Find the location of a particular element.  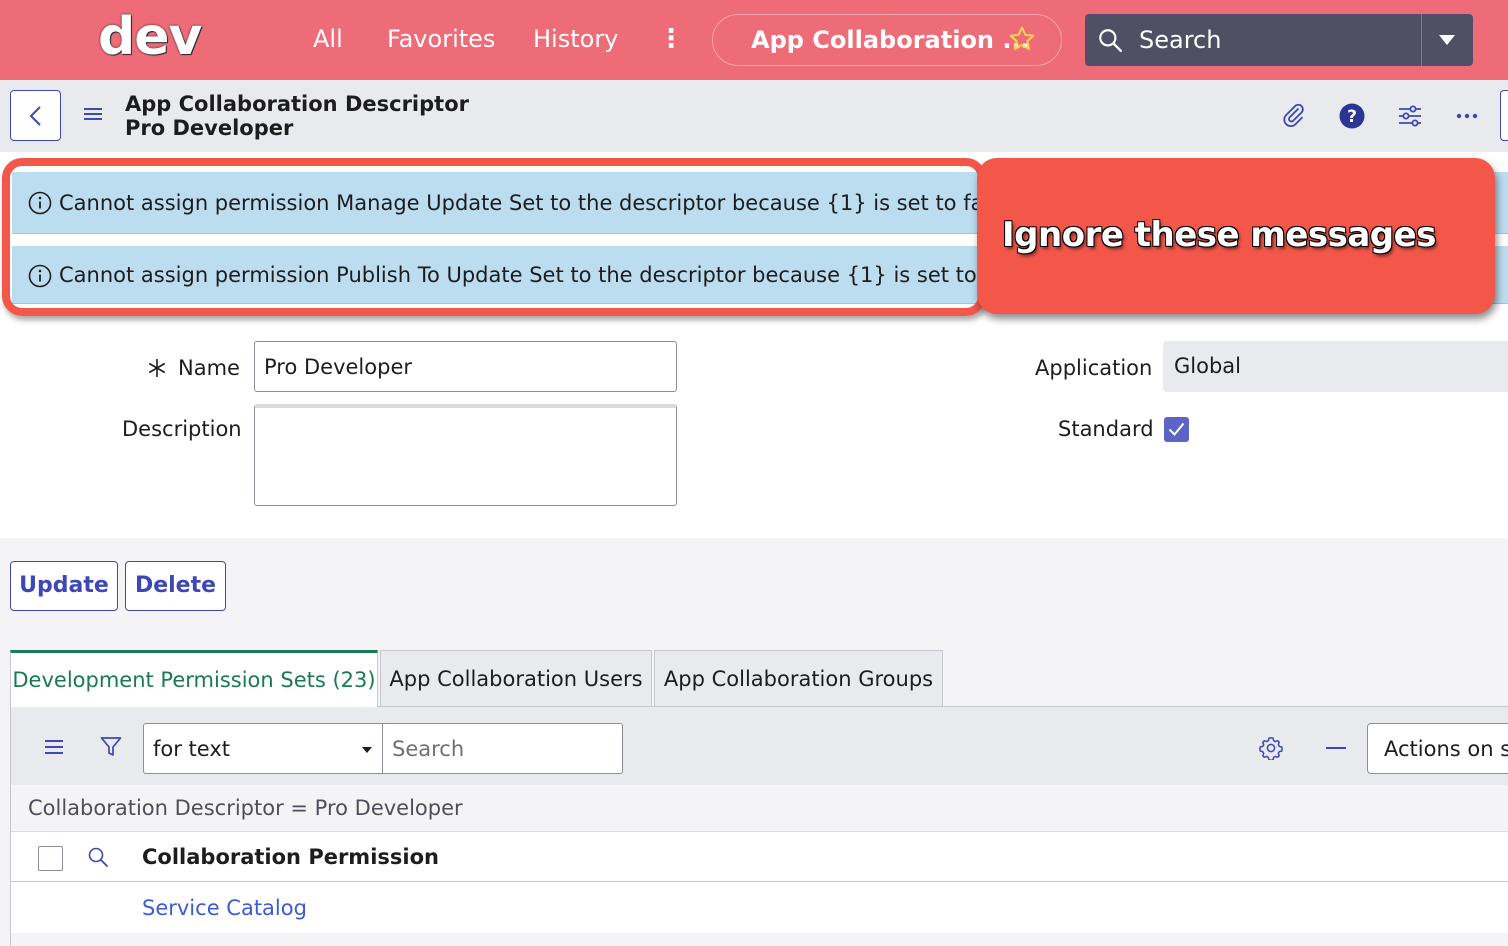

name-field: Pro Developer is located at coordinates (465, 366).